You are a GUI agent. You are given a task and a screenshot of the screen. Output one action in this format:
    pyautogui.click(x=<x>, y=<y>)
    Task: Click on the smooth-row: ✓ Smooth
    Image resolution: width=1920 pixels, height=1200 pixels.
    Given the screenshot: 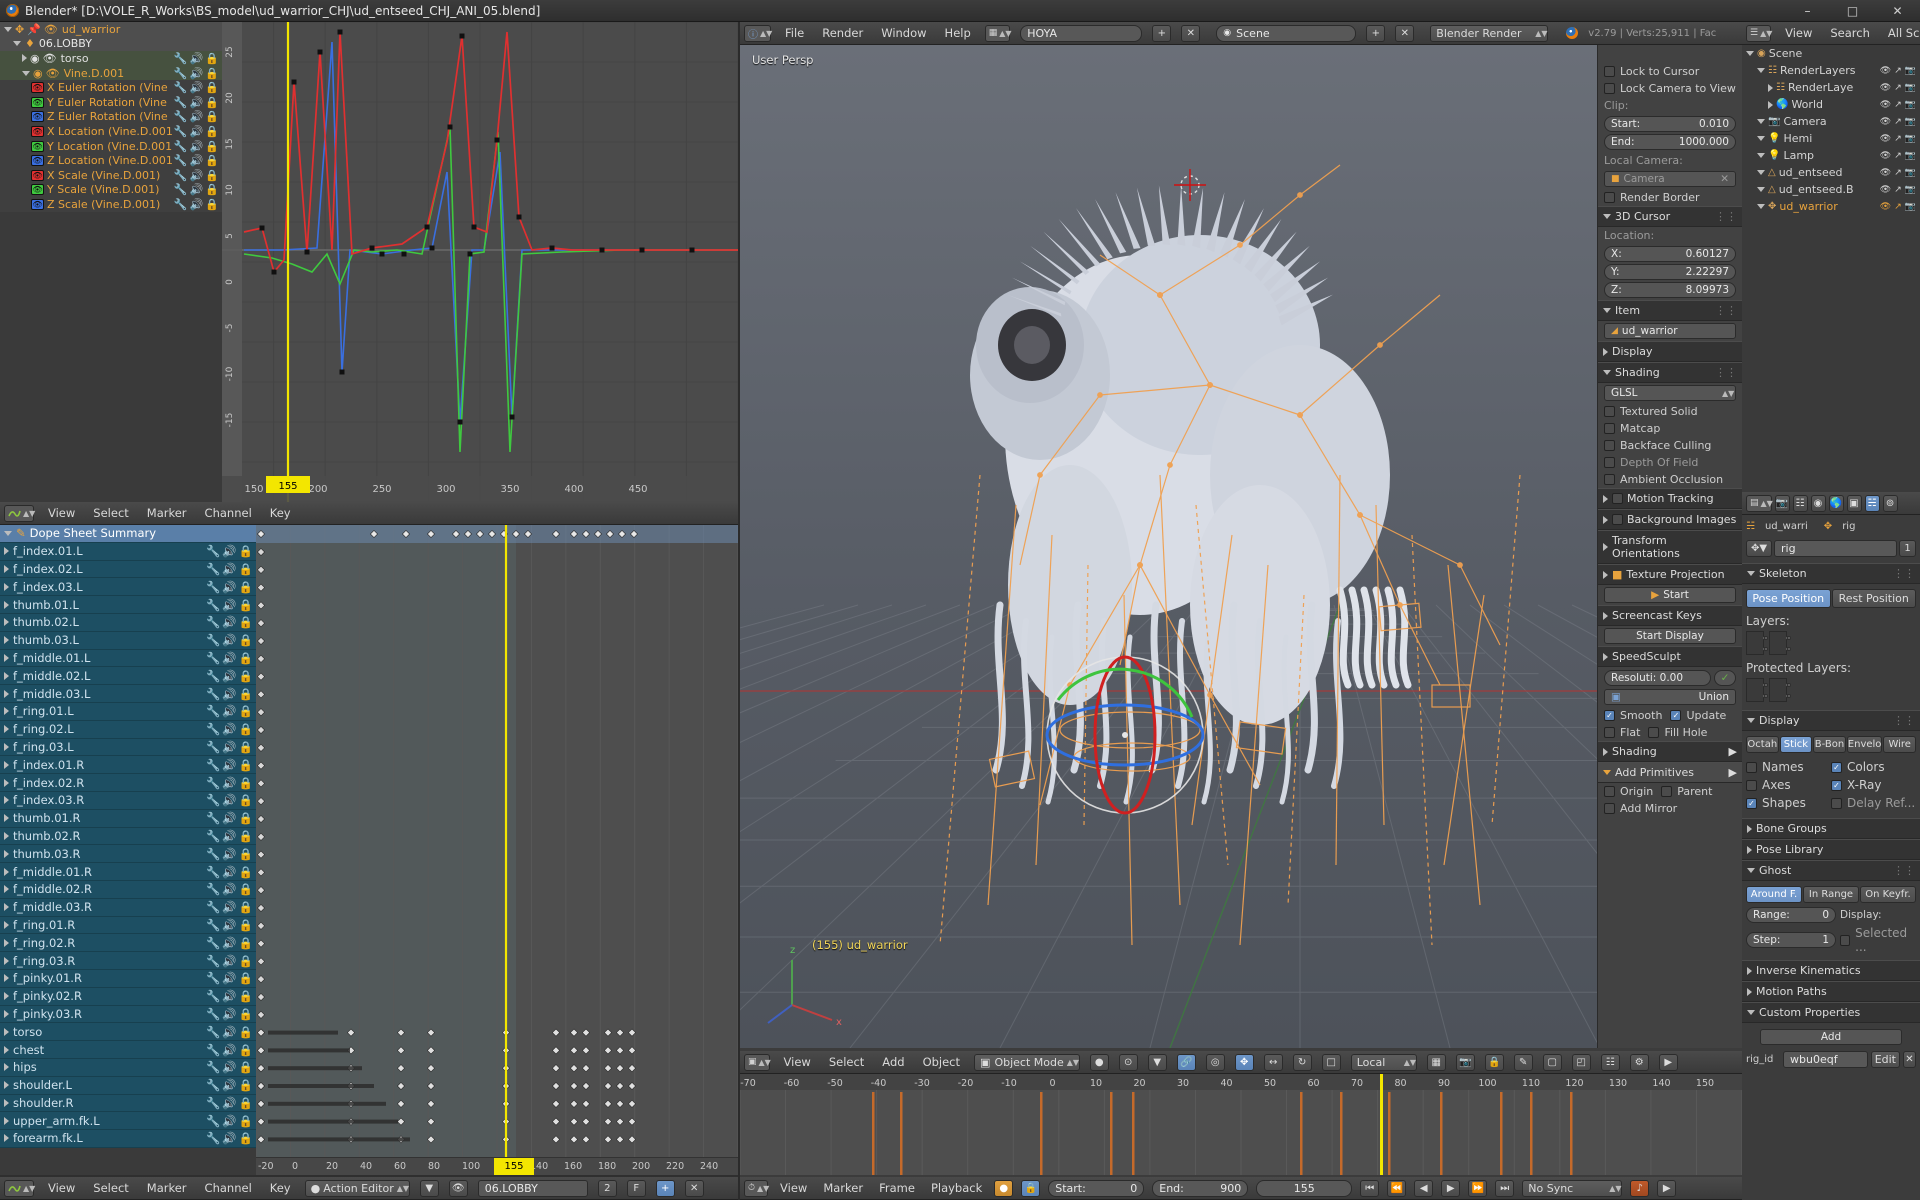 What is the action you would take?
    pyautogui.click(x=1633, y=715)
    